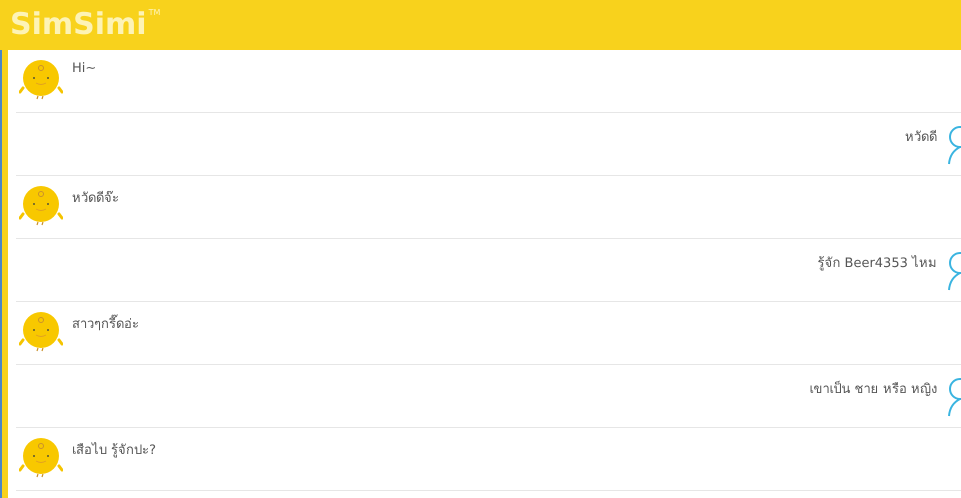  Describe the element at coordinates (78, 25) in the screenshot. I see `logo: SimSimi` at that location.